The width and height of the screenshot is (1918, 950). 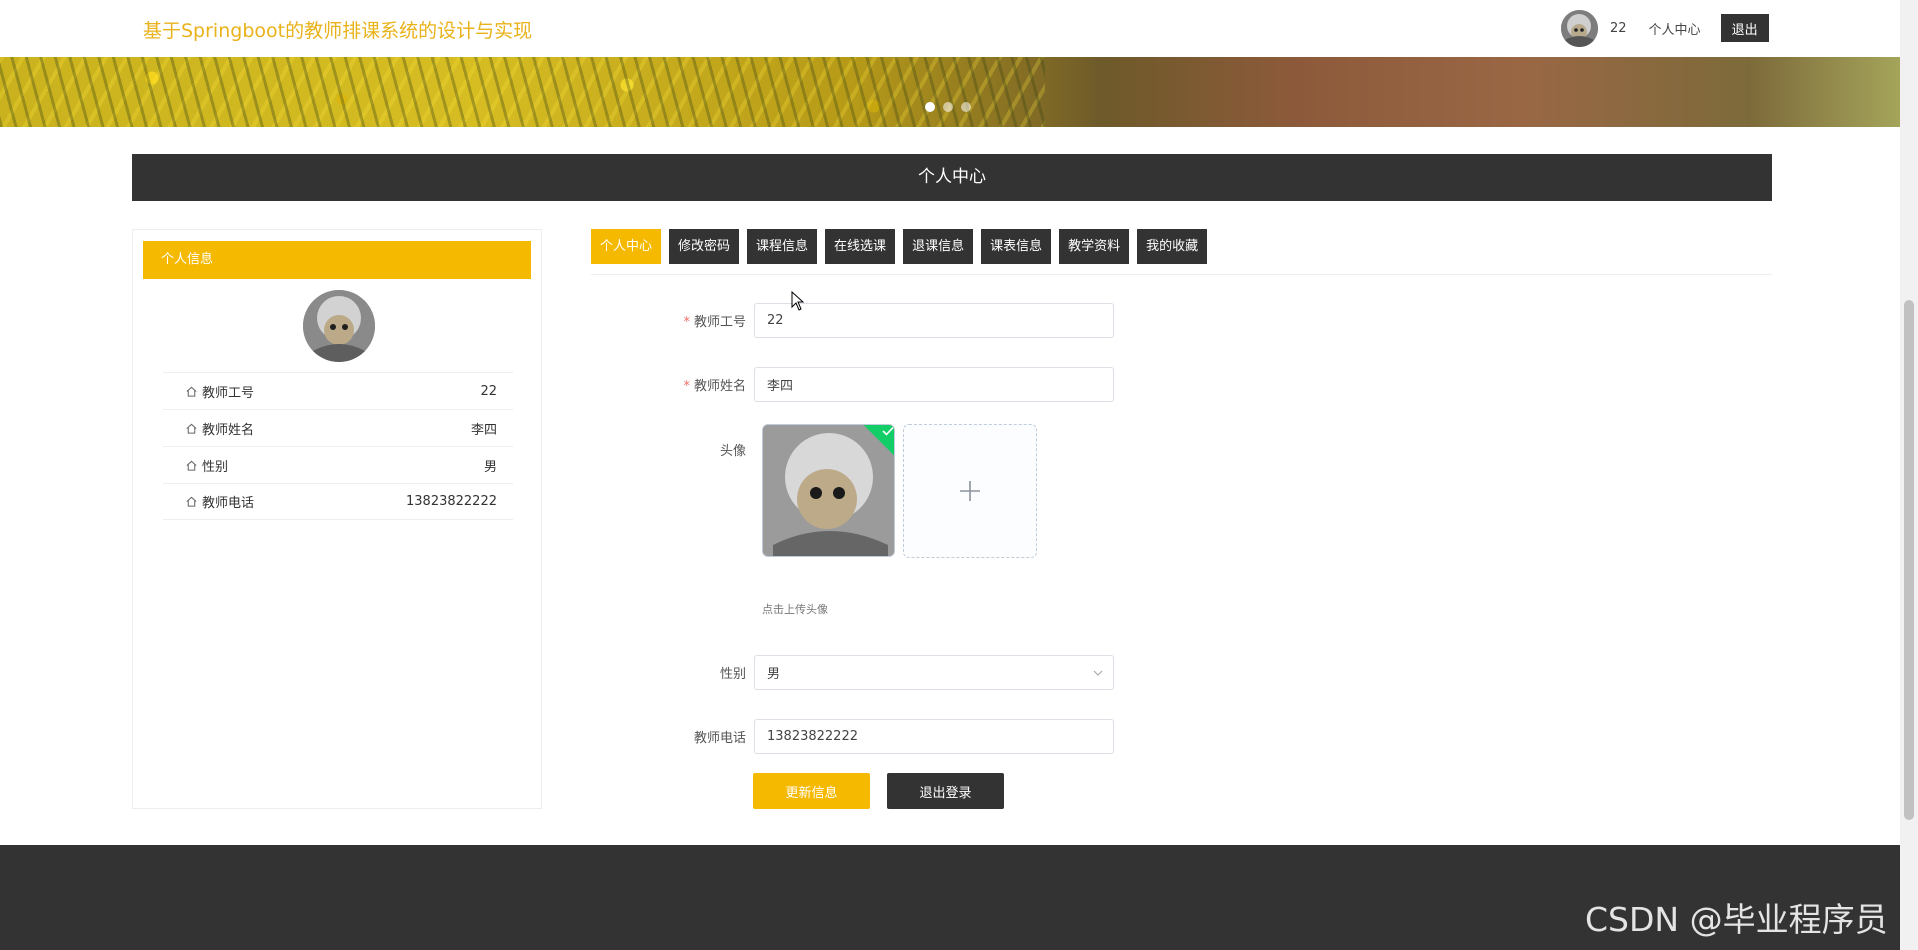 What do you see at coordinates (704, 246) in the screenshot?
I see `tab-change-password: 修改密码` at bounding box center [704, 246].